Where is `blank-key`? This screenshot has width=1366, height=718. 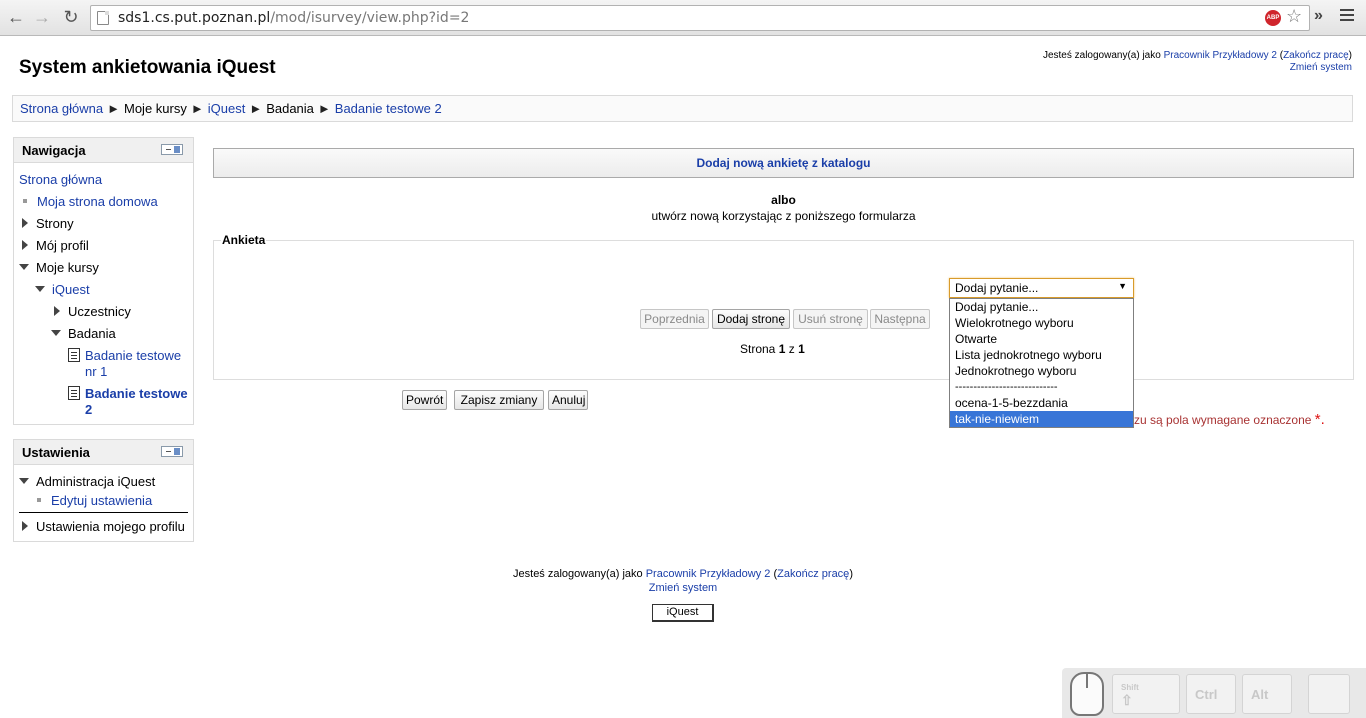 blank-key is located at coordinates (1329, 694).